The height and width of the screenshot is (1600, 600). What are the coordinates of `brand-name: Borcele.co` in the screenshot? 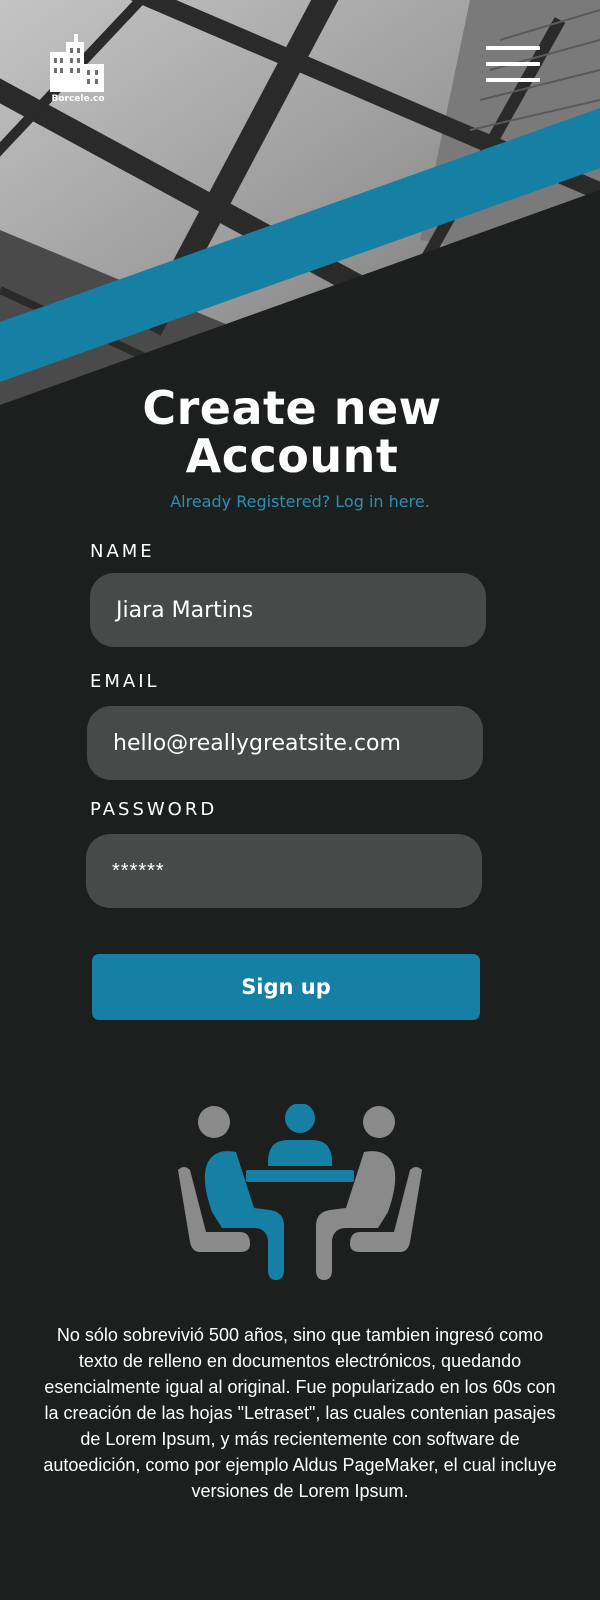 It's located at (78, 99).